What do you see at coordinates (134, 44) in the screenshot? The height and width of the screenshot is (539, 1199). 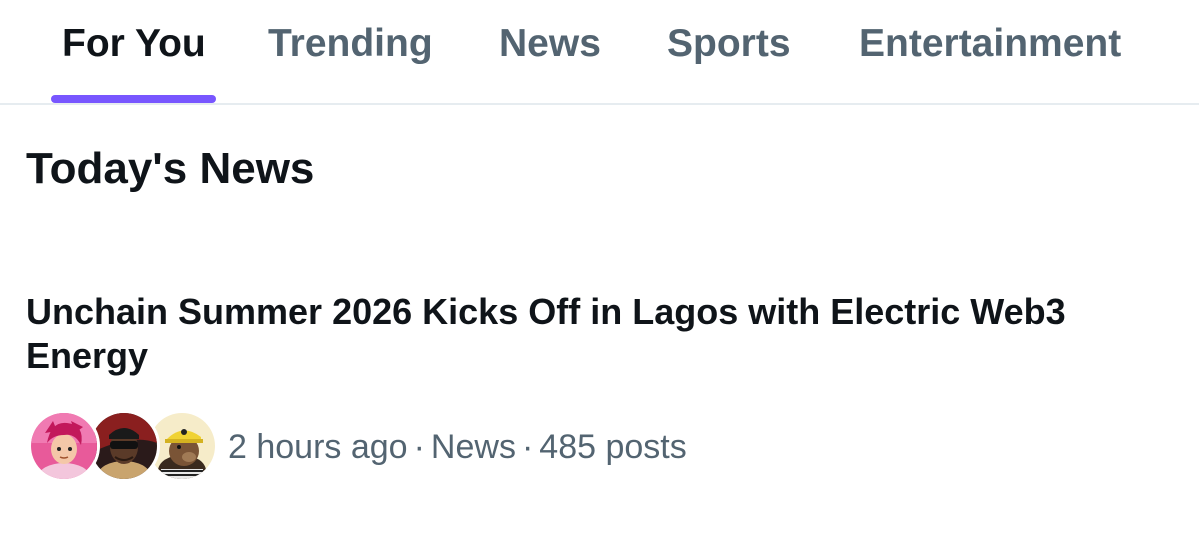 I see `tab-for-you: For You` at bounding box center [134, 44].